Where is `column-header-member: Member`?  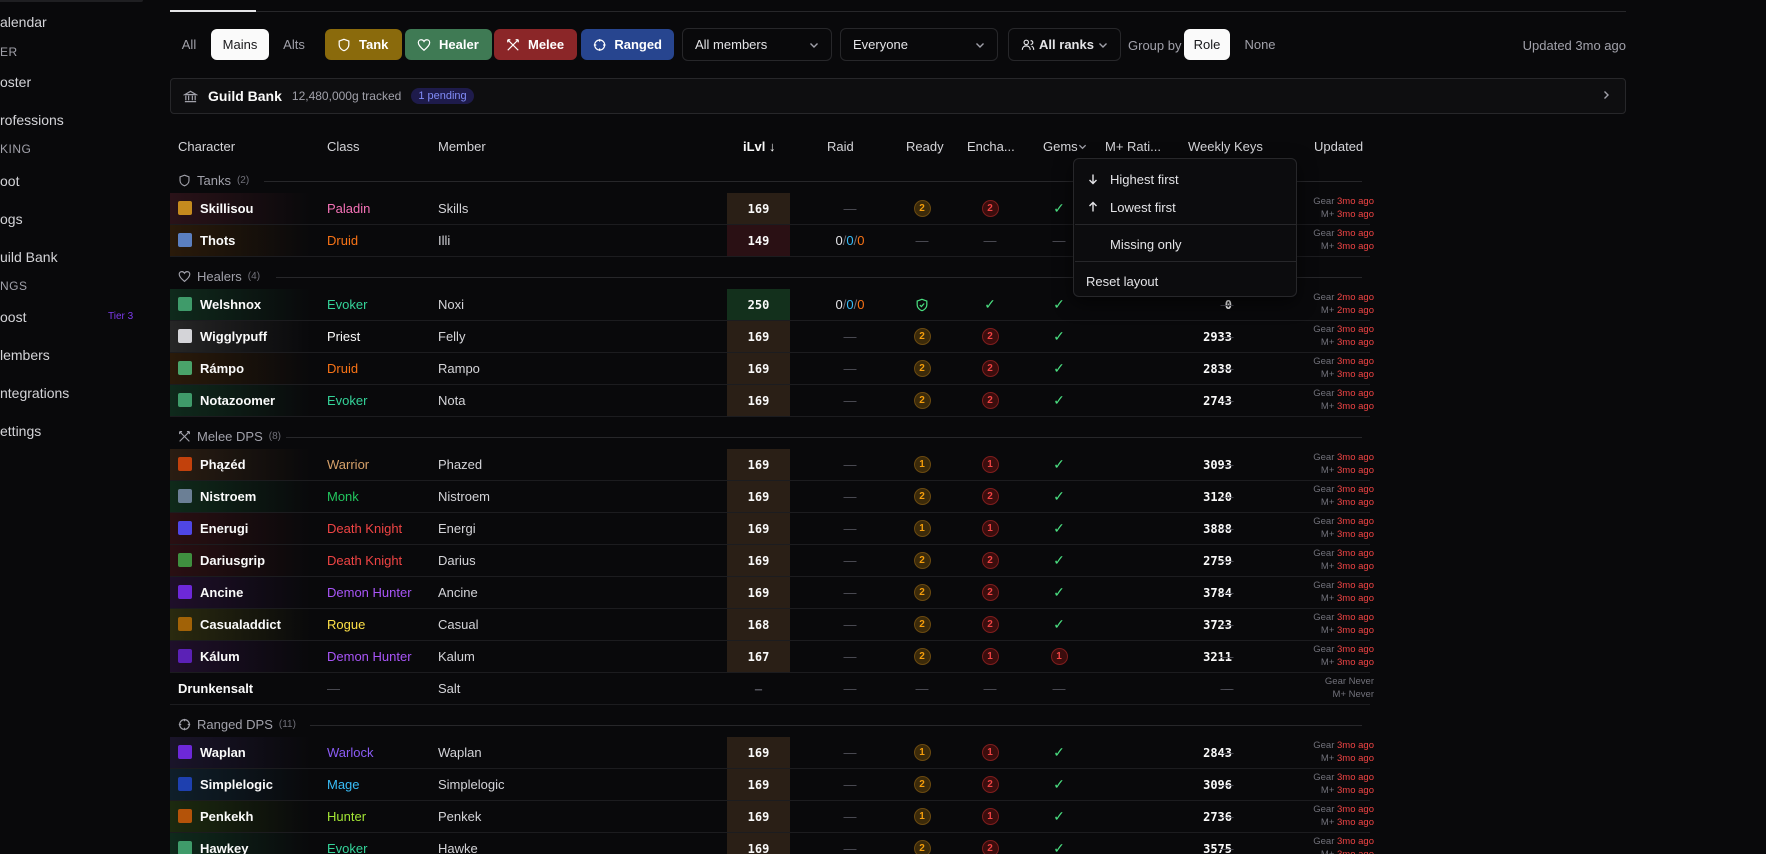
column-header-member: Member is located at coordinates (462, 146).